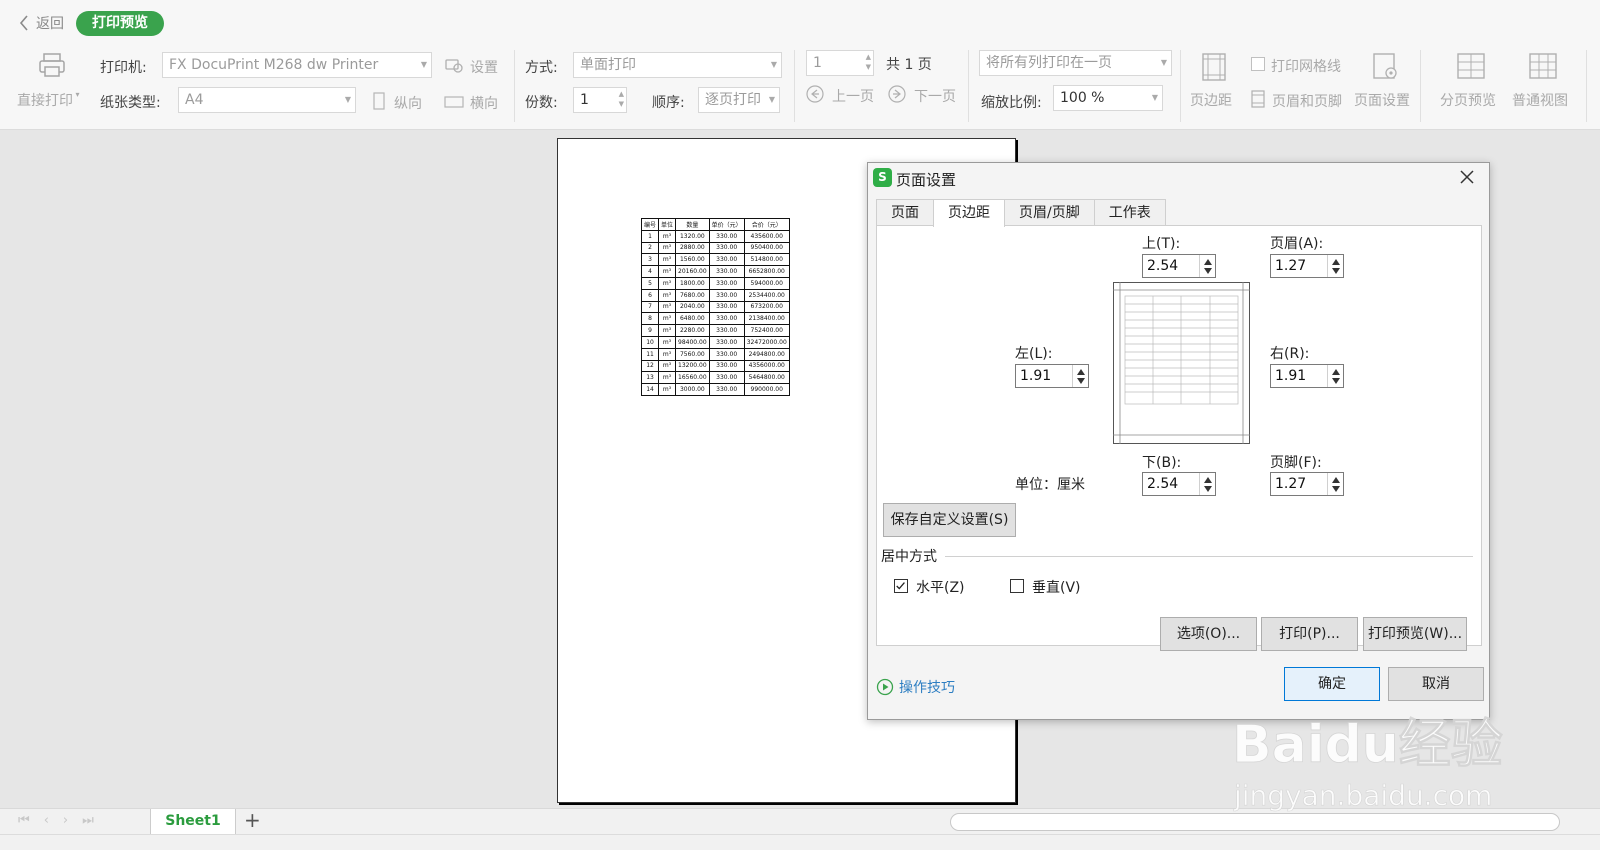  I want to click on preview-table-header: 单位, so click(667, 224).